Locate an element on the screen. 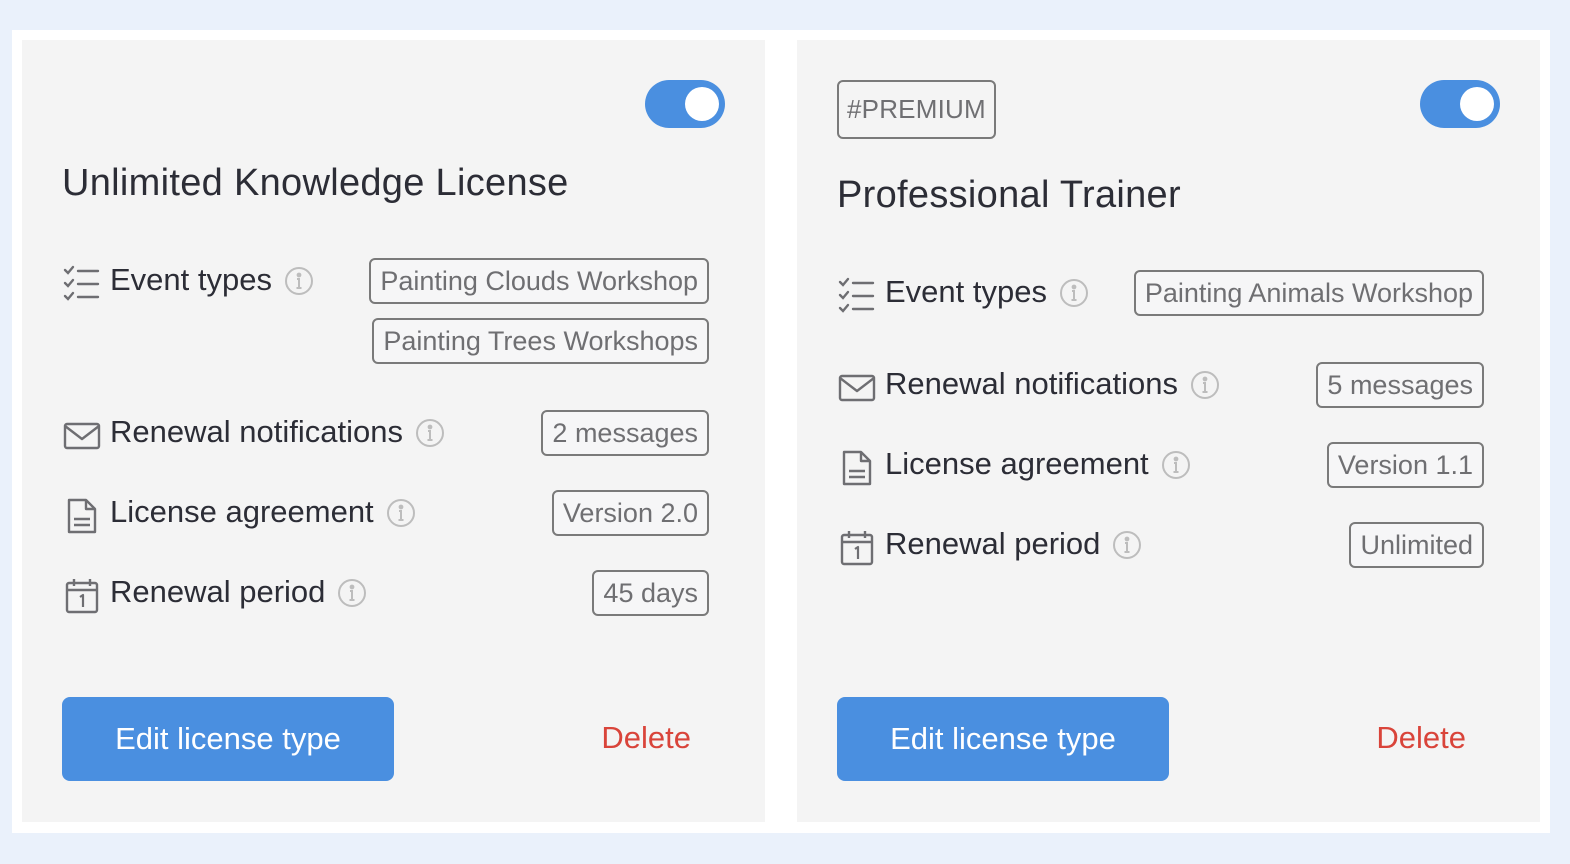  renewal-period-value: Unlimited is located at coordinates (1416, 545).